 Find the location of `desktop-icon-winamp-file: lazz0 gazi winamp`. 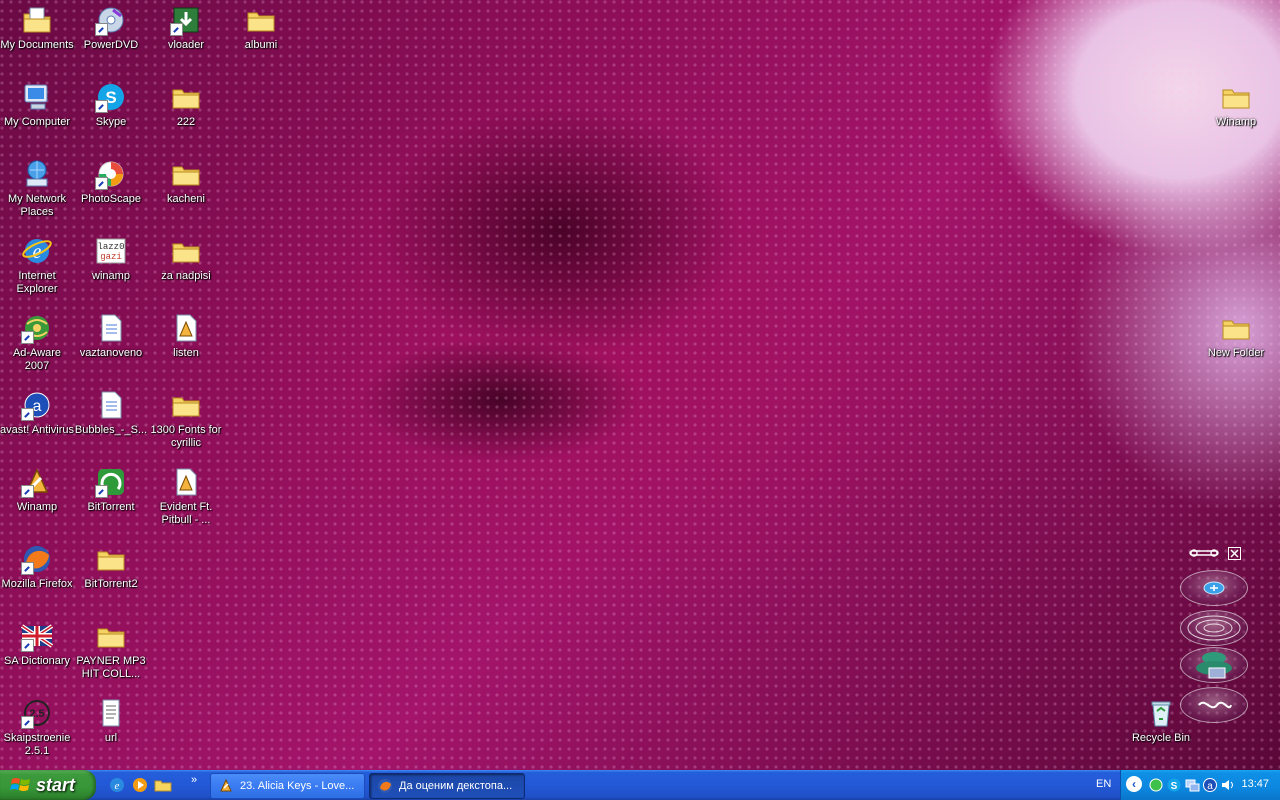

desktop-icon-winamp-file: lazz0 gazi winamp is located at coordinates (111, 259).